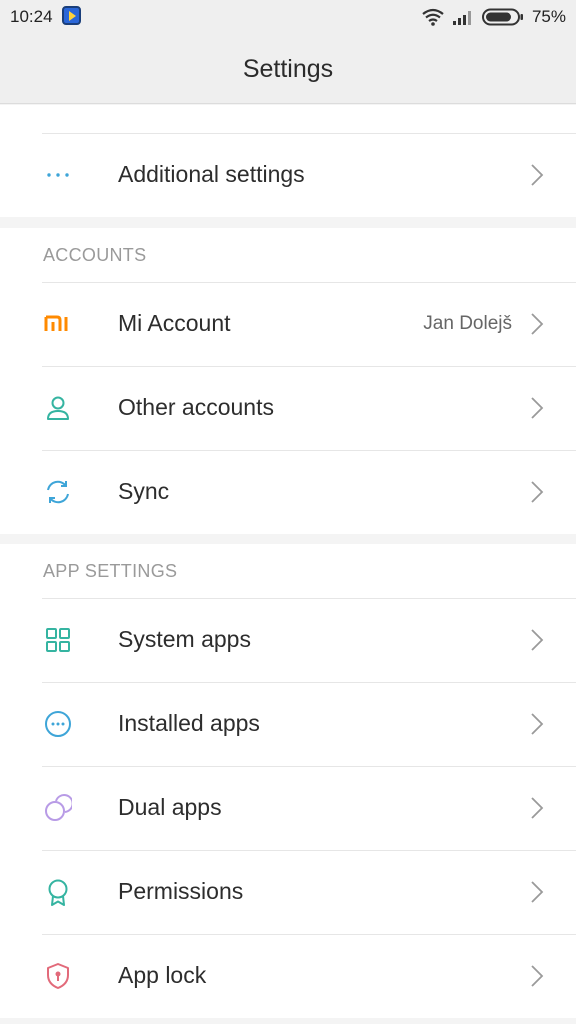  I want to click on top-settings-group: Additional settings, so click(288, 161).